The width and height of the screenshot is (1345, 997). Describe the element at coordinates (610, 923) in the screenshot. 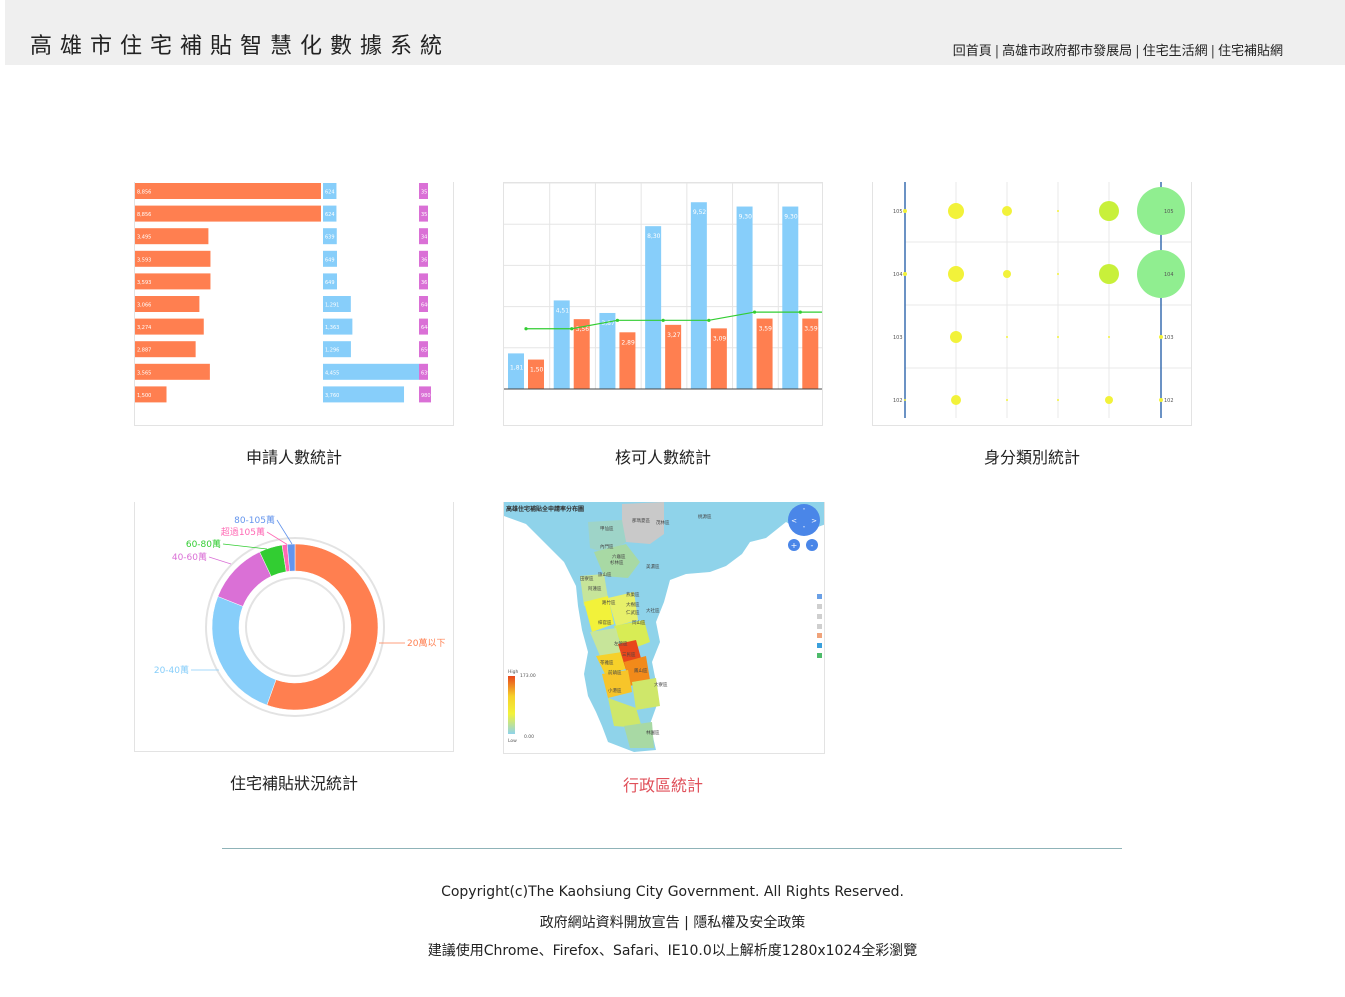

I see `open-data-declaration-link: 政府網站資料開放宣告` at that location.